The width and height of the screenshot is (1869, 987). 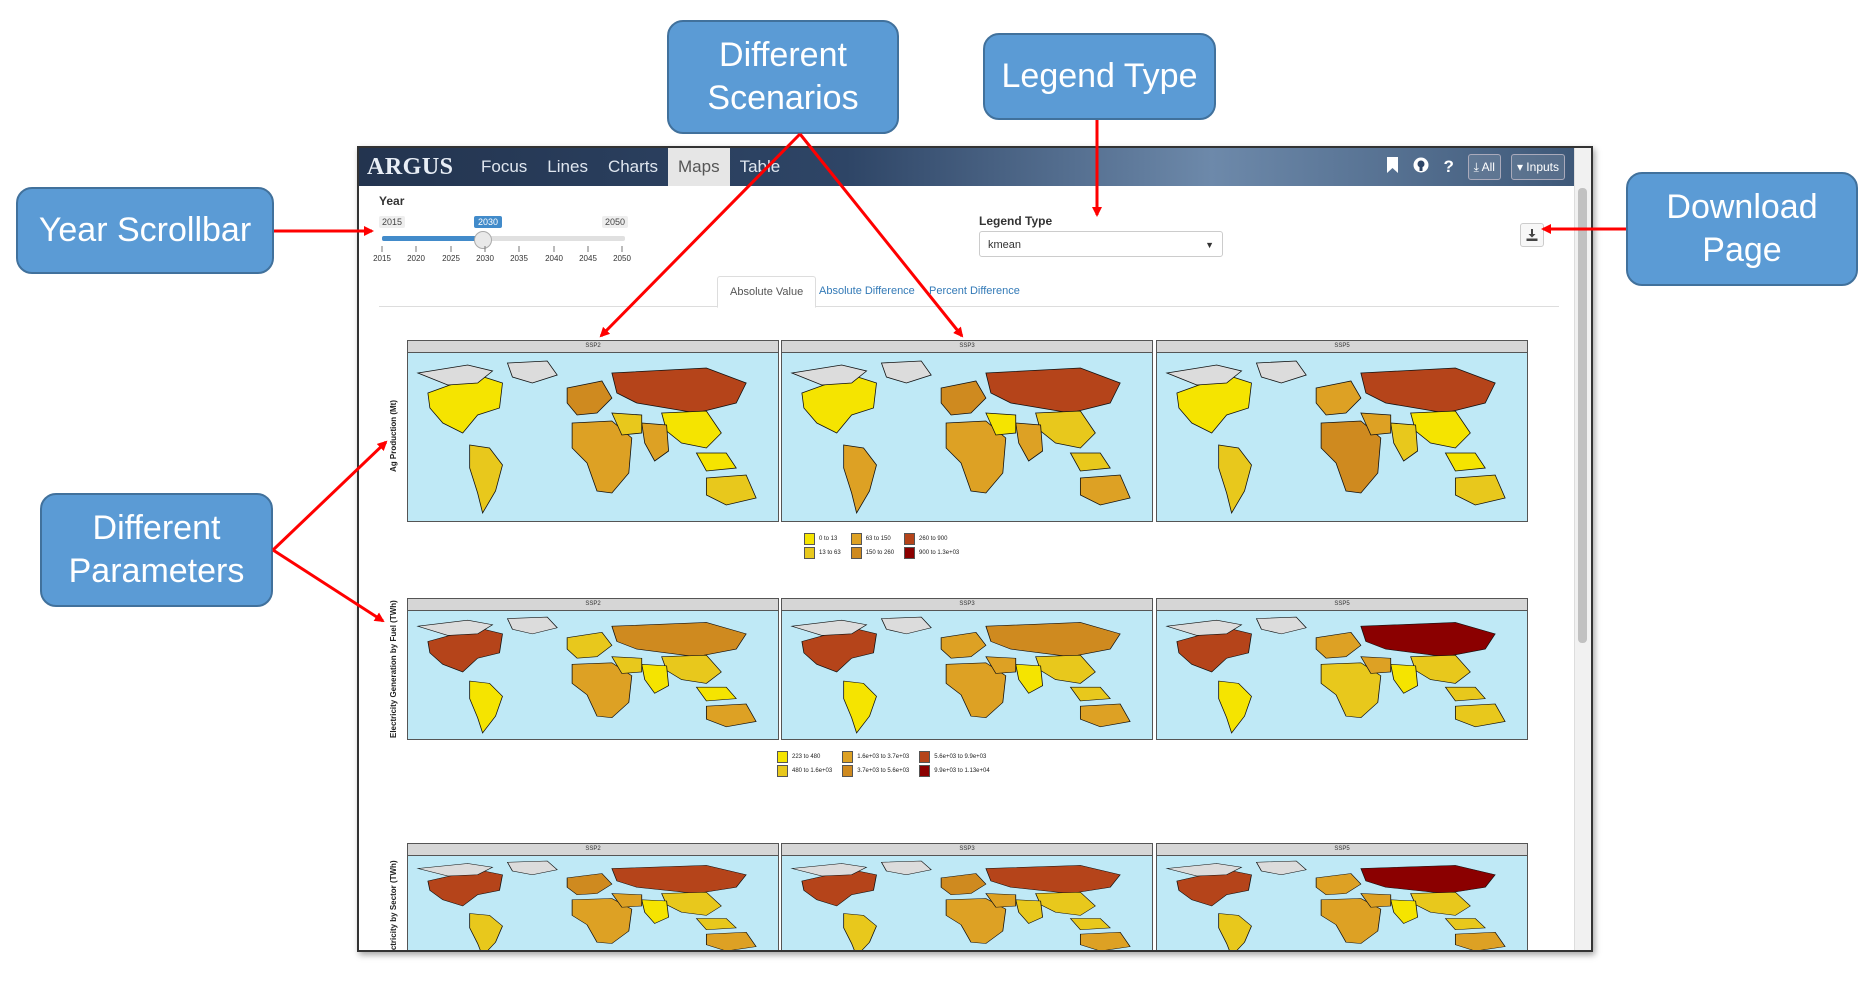 What do you see at coordinates (567, 167) in the screenshot?
I see `nav-lines: Lines` at bounding box center [567, 167].